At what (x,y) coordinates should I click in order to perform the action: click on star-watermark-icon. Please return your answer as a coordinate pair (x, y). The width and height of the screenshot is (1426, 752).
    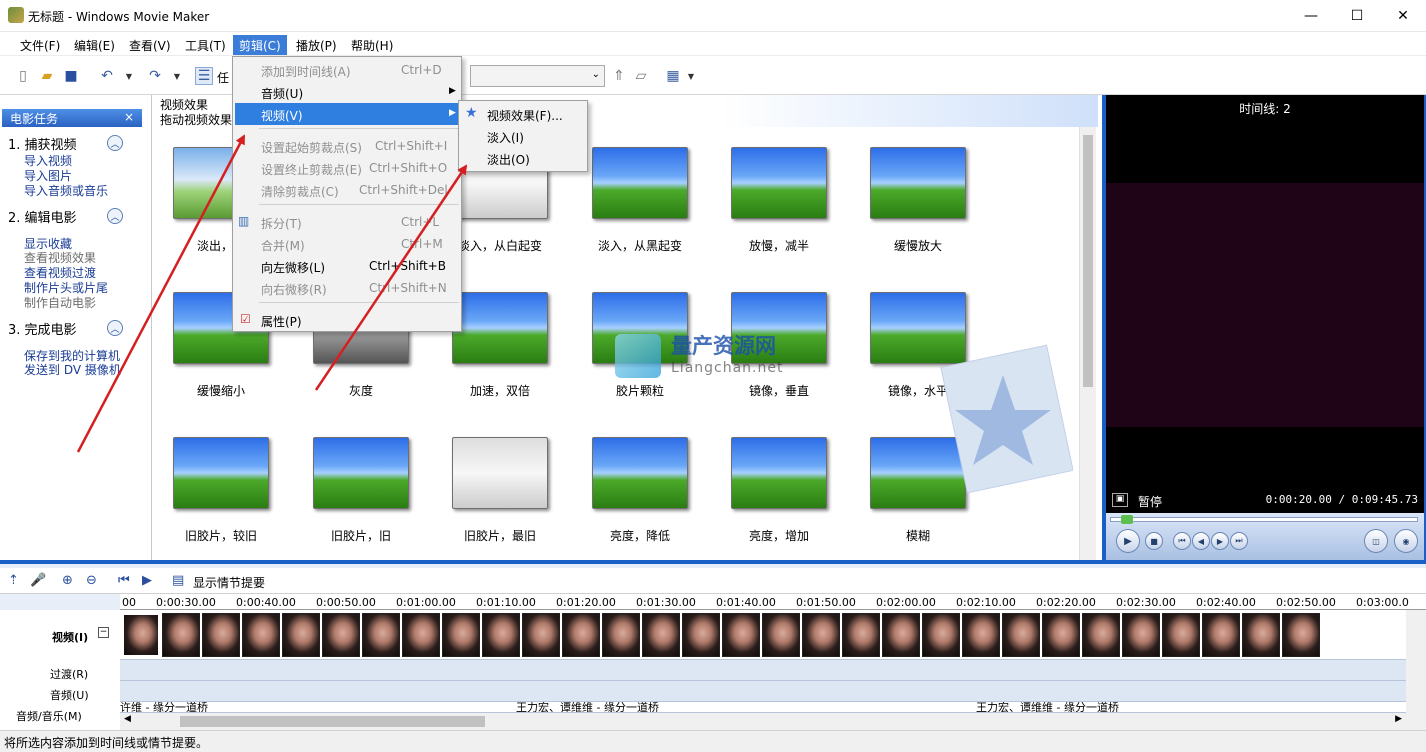
    Looking at the image, I should click on (1006, 419).